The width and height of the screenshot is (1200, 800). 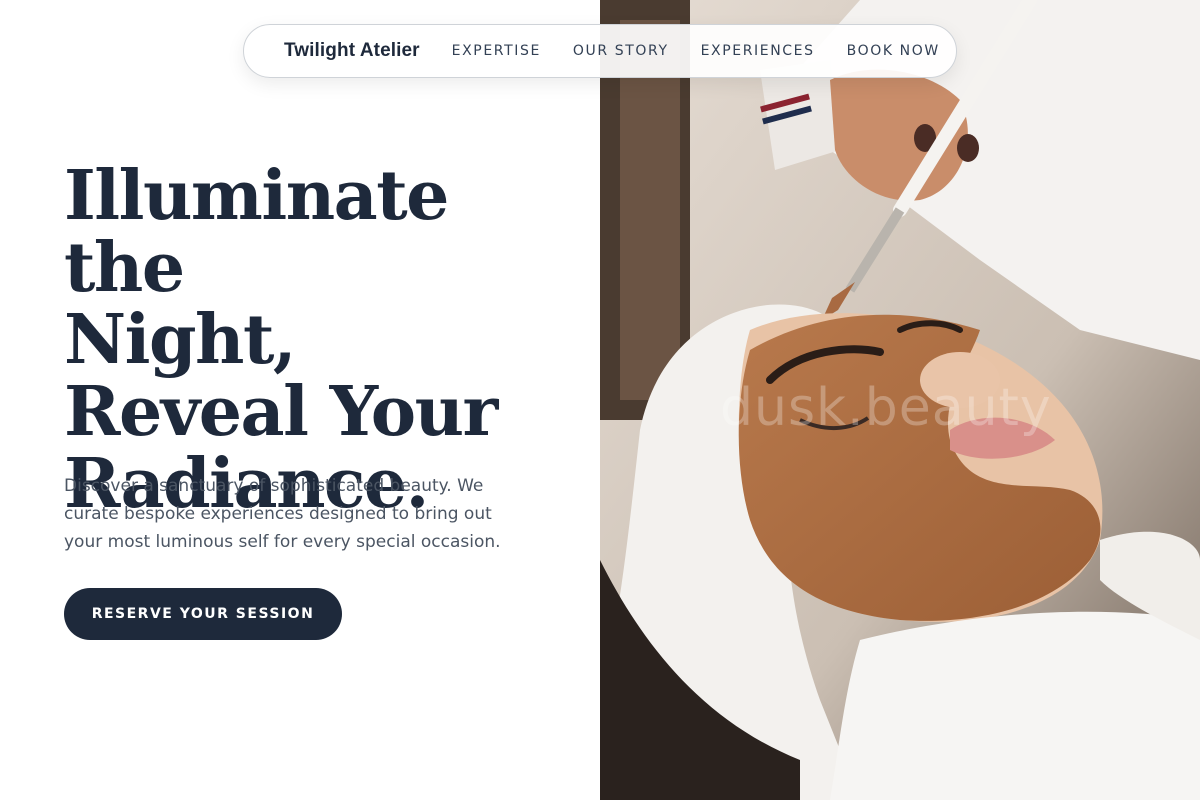 I want to click on brand-logo: Twilight Atelier, so click(x=352, y=51).